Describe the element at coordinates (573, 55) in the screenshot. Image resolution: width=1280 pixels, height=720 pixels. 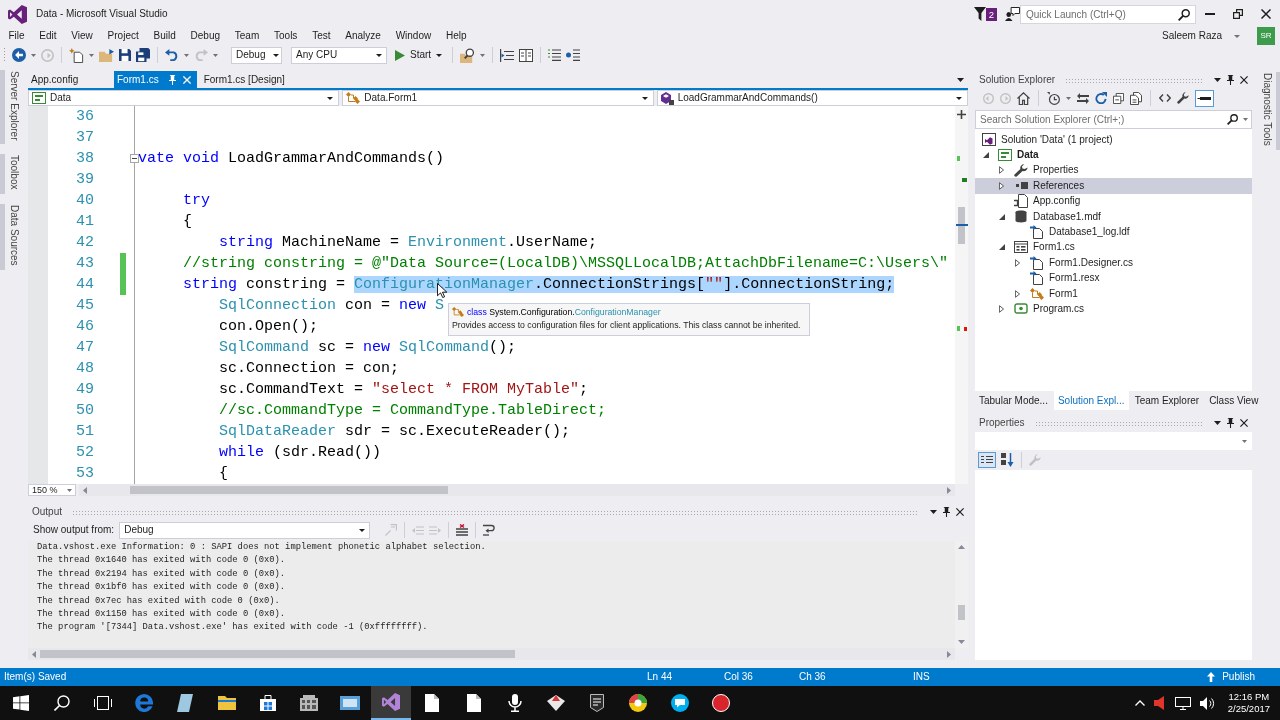
I see `list-lines-icon` at that location.